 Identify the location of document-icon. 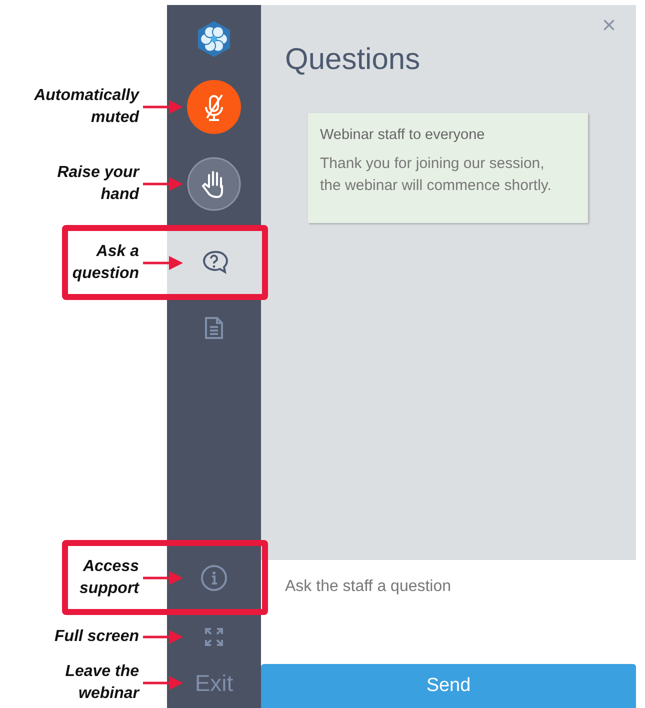
(214, 328).